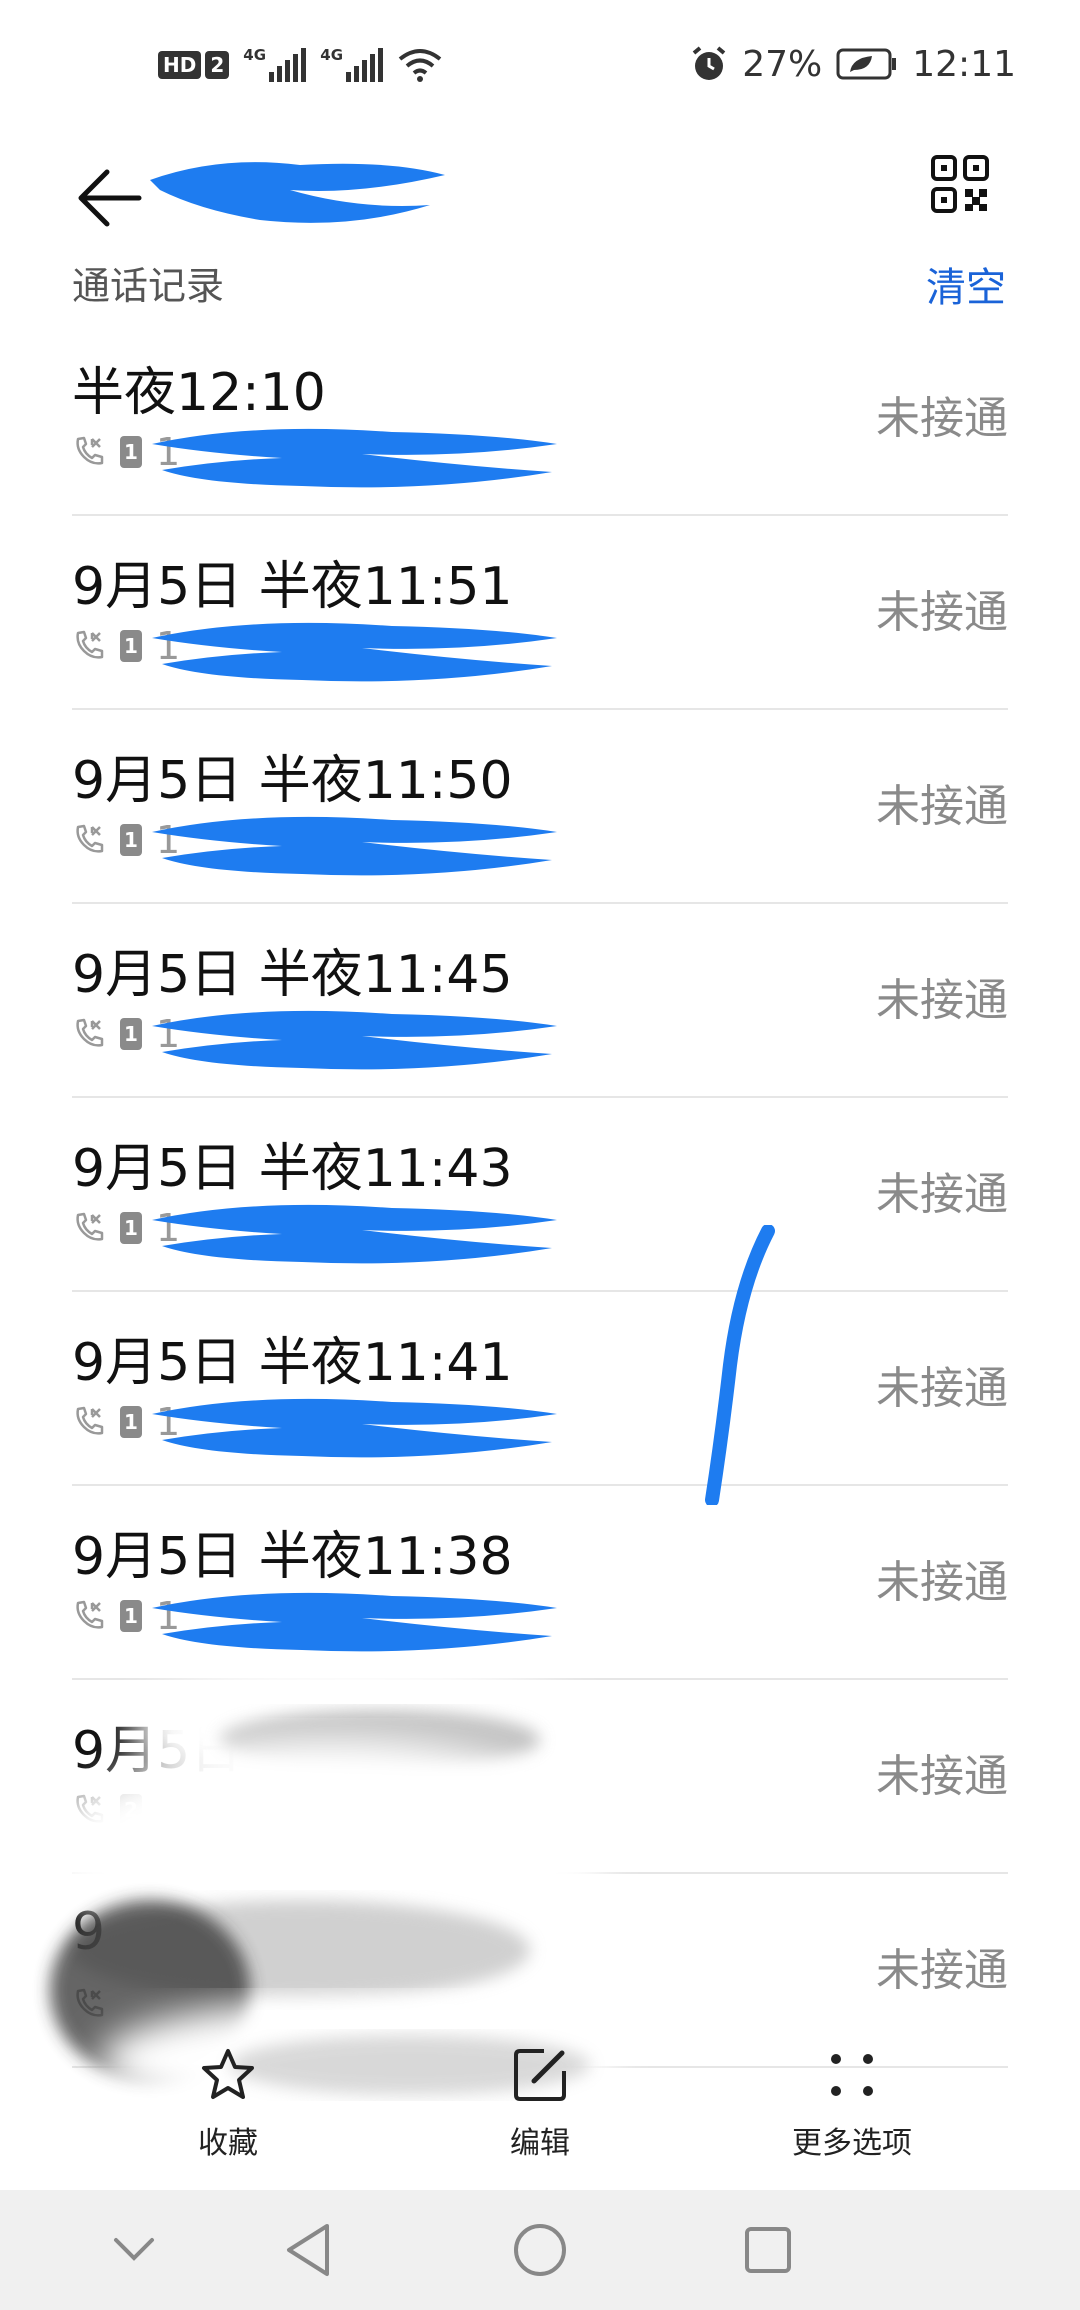  Describe the element at coordinates (966, 284) in the screenshot. I see `clear-button: 清空` at that location.